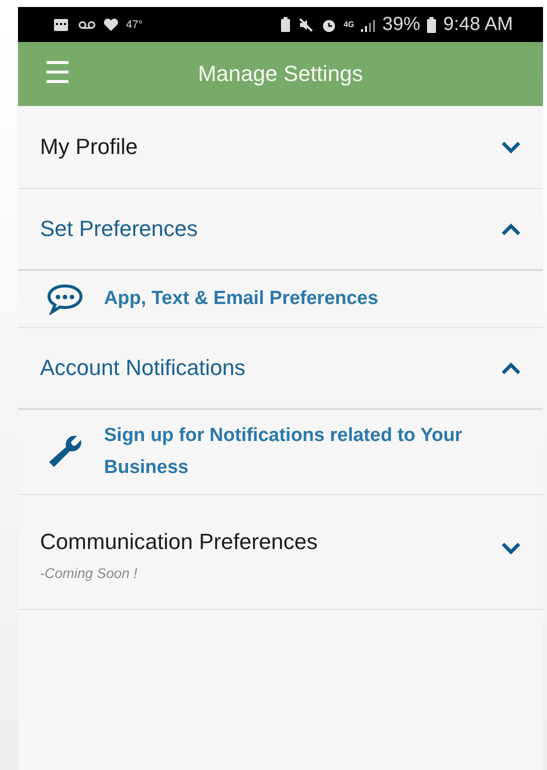 Image resolution: width=547 pixels, height=770 pixels. I want to click on header-title: Manage Settings, so click(281, 74).